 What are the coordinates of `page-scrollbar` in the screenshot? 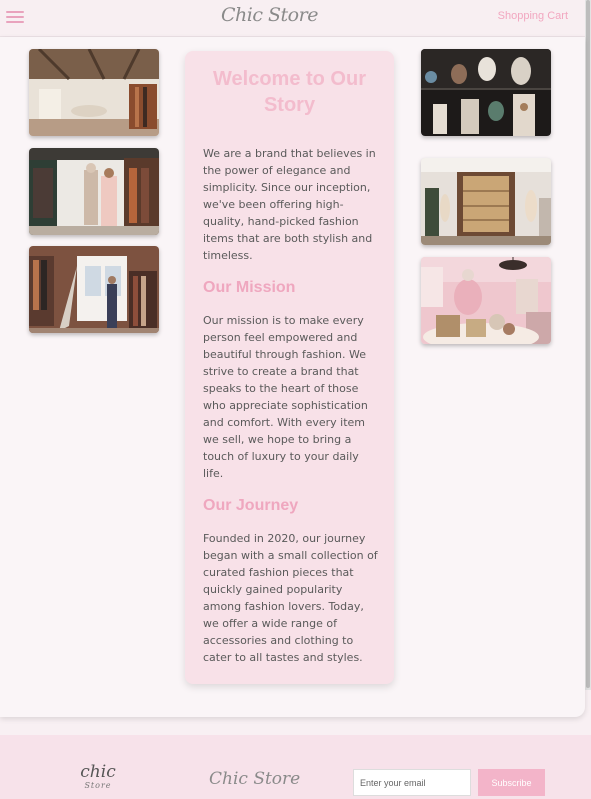 It's located at (588, 345).